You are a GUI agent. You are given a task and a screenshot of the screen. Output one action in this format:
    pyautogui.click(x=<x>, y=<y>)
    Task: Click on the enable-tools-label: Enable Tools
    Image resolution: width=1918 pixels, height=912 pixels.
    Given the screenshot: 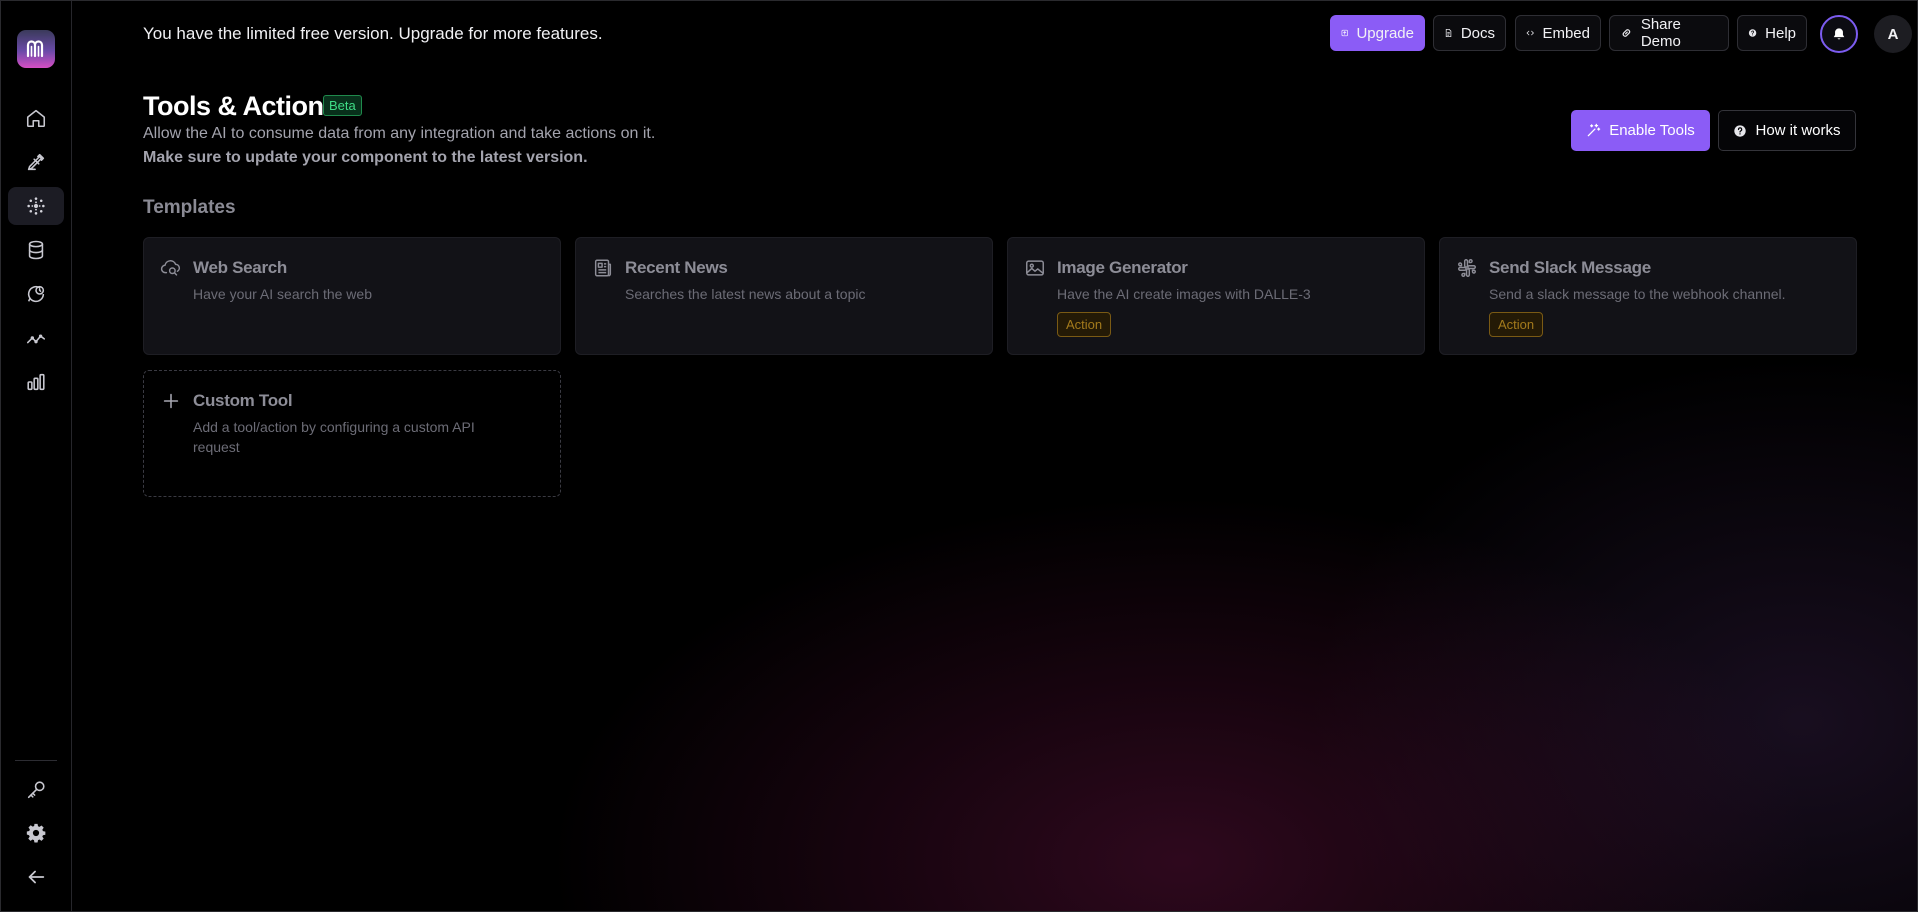 What is the action you would take?
    pyautogui.click(x=1652, y=130)
    